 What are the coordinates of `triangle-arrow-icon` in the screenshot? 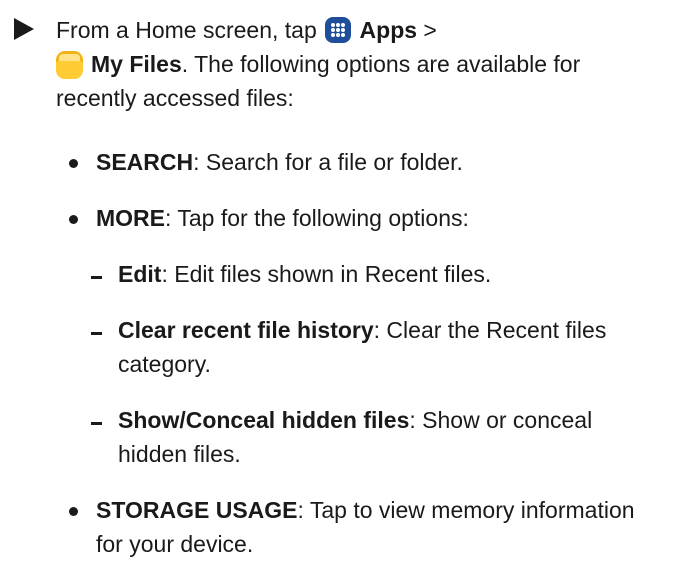 It's located at (24, 29).